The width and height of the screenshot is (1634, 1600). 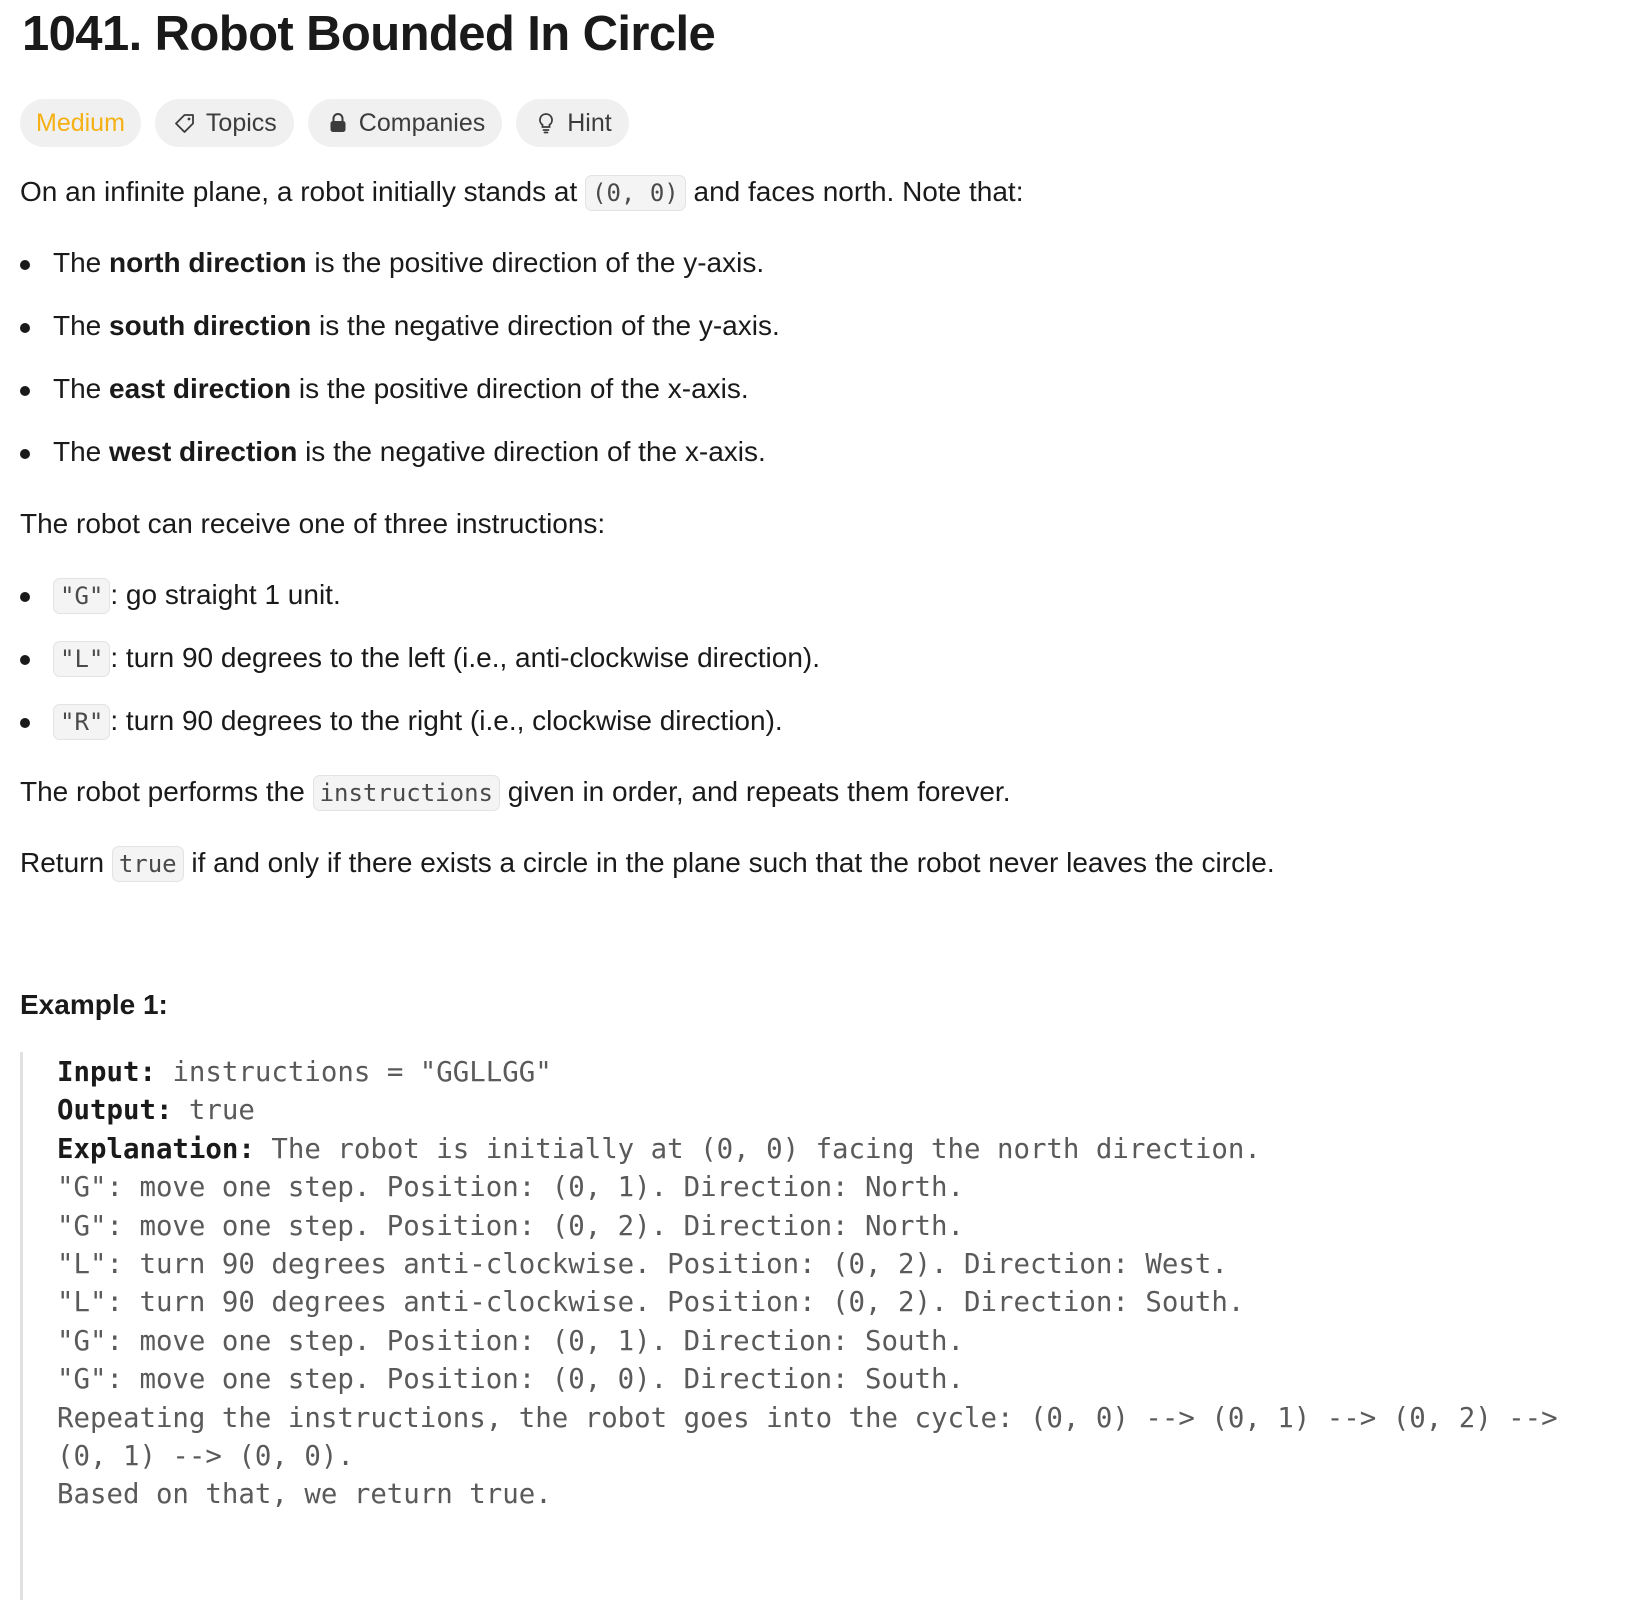 What do you see at coordinates (82, 722) in the screenshot?
I see `inline-code: "R"` at bounding box center [82, 722].